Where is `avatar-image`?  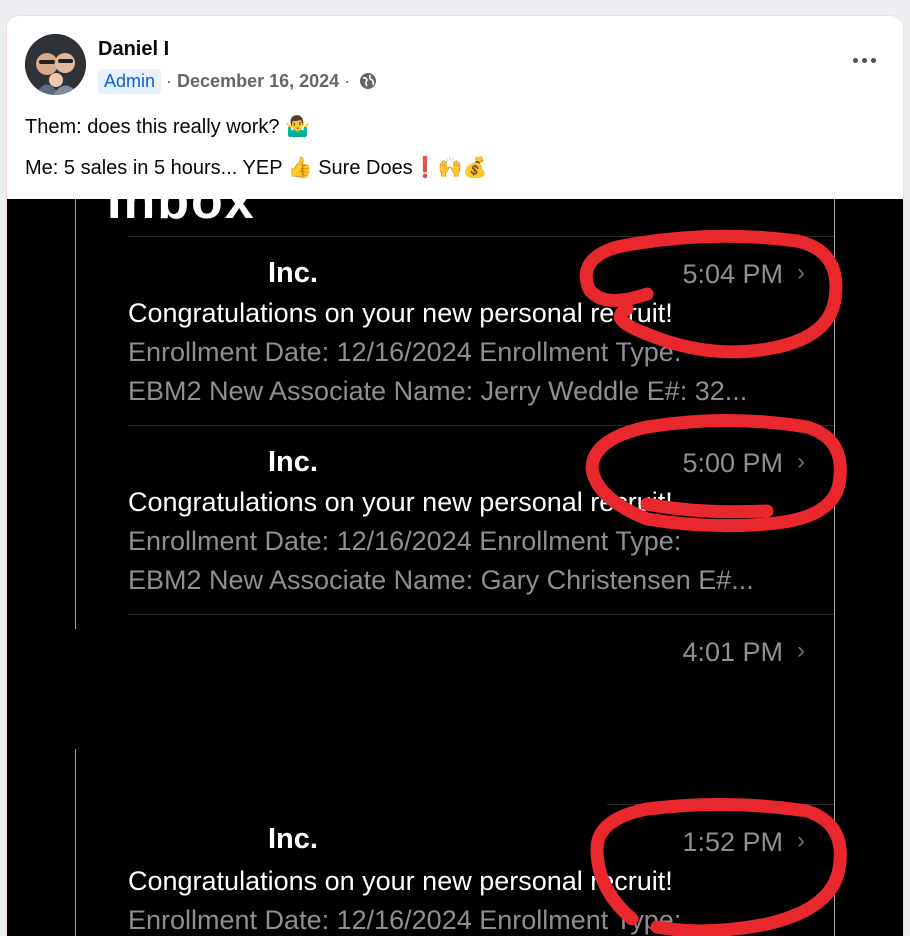
avatar-image is located at coordinates (55, 64).